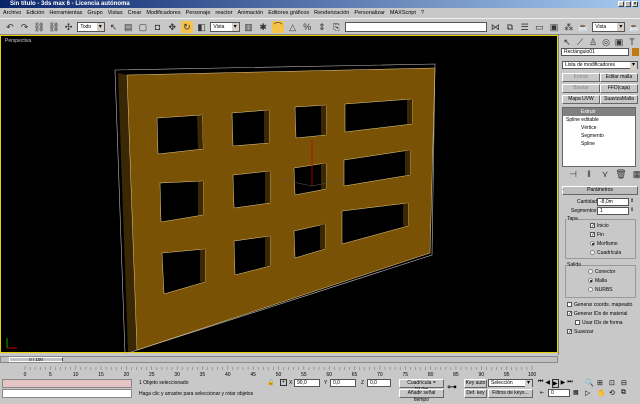 The width and height of the screenshot is (640, 404). What do you see at coordinates (555, 383) in the screenshot?
I see `play-icon: ▶` at bounding box center [555, 383].